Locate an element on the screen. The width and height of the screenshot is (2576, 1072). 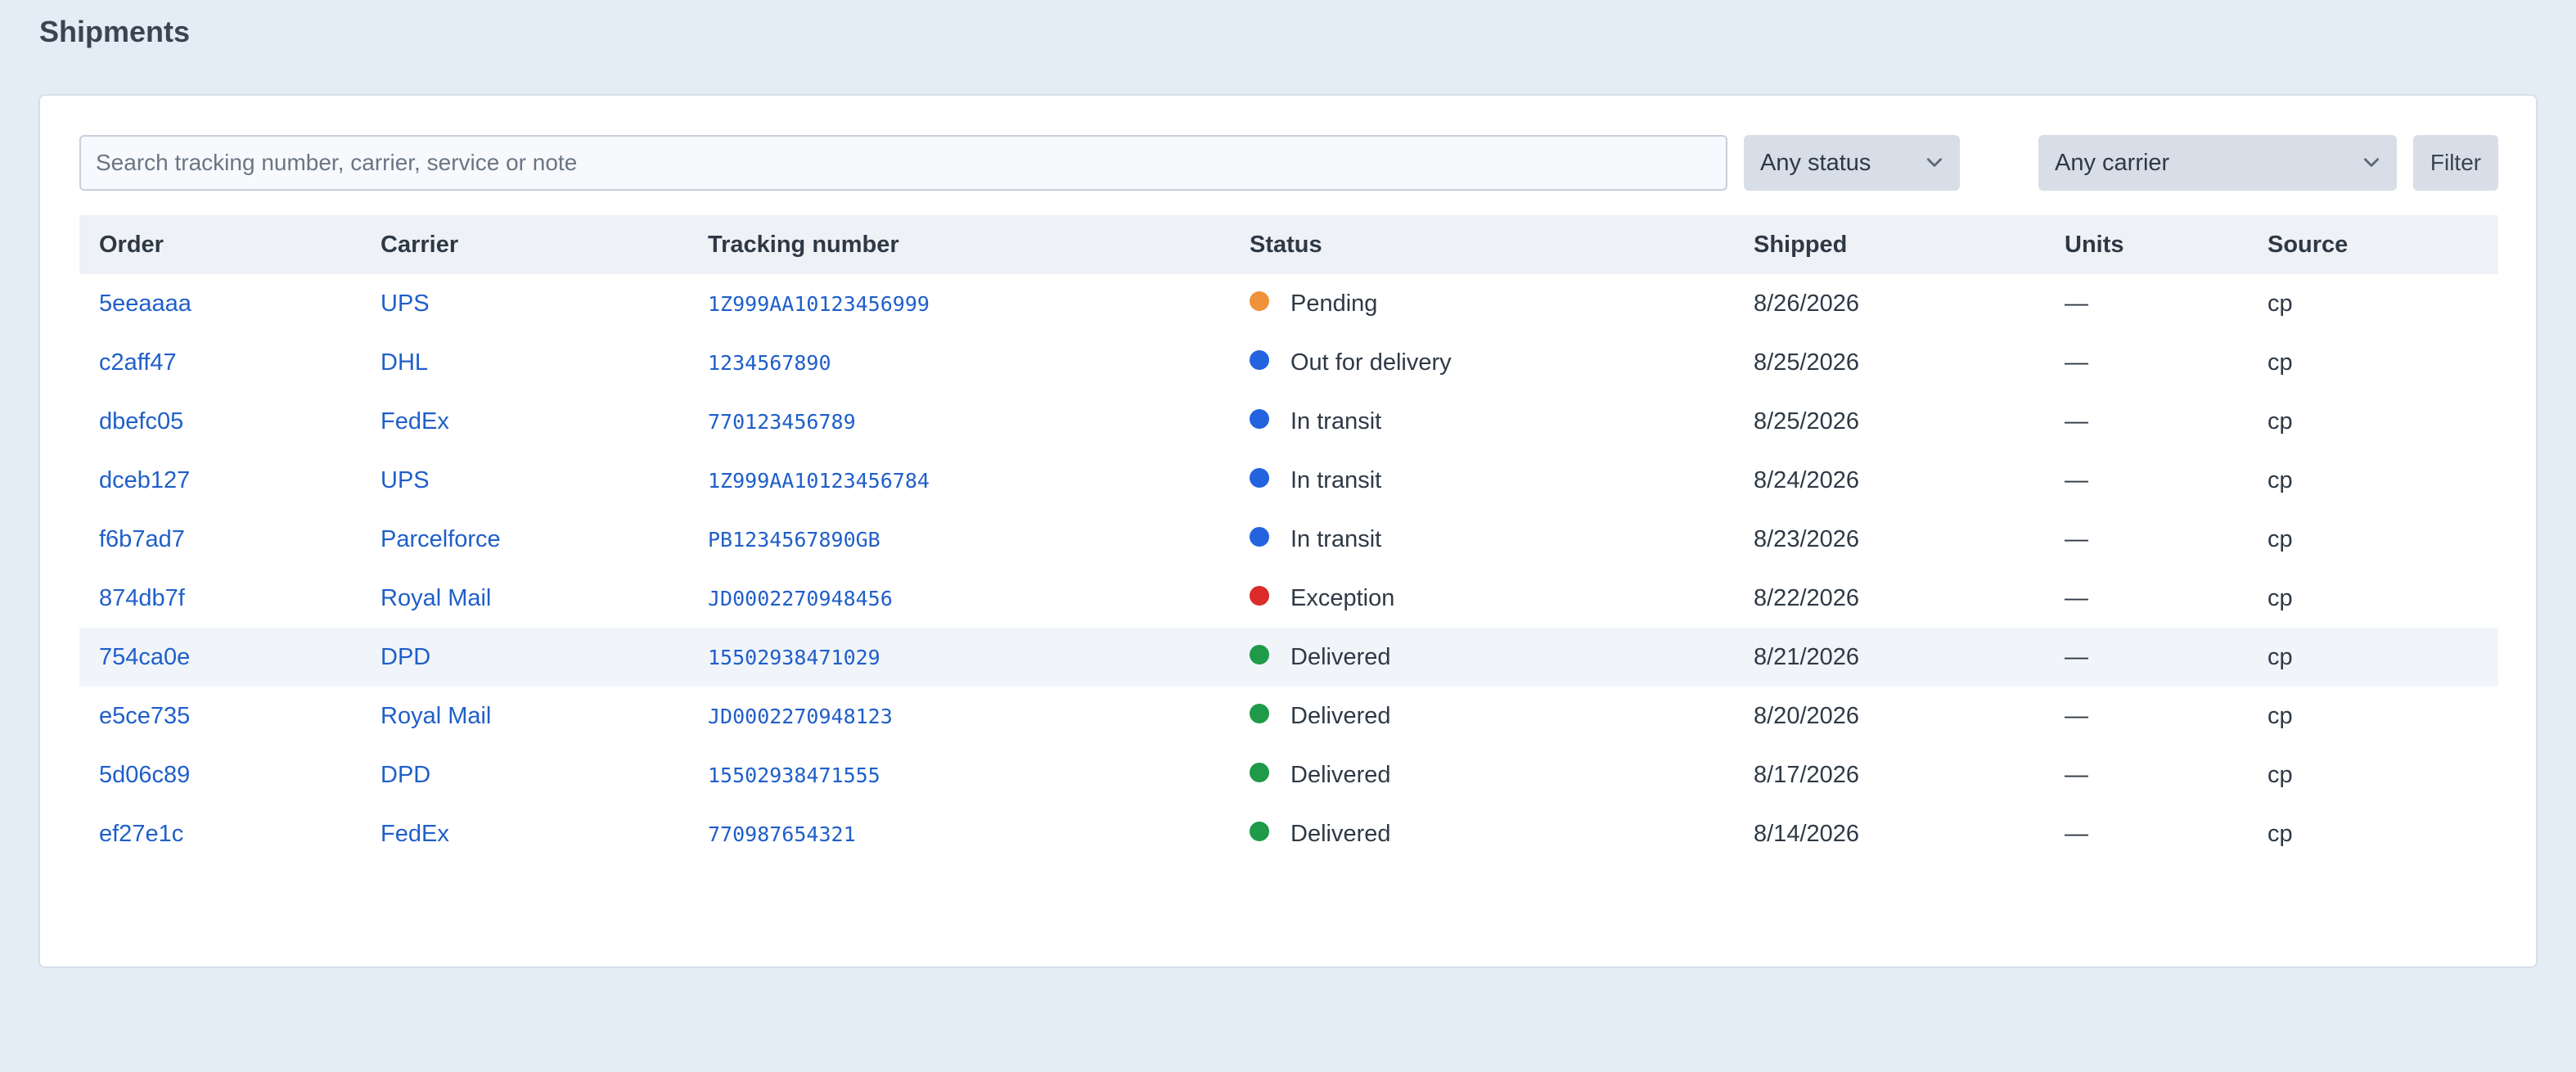
column-header-tracking-number: Tracking number is located at coordinates (959, 244).